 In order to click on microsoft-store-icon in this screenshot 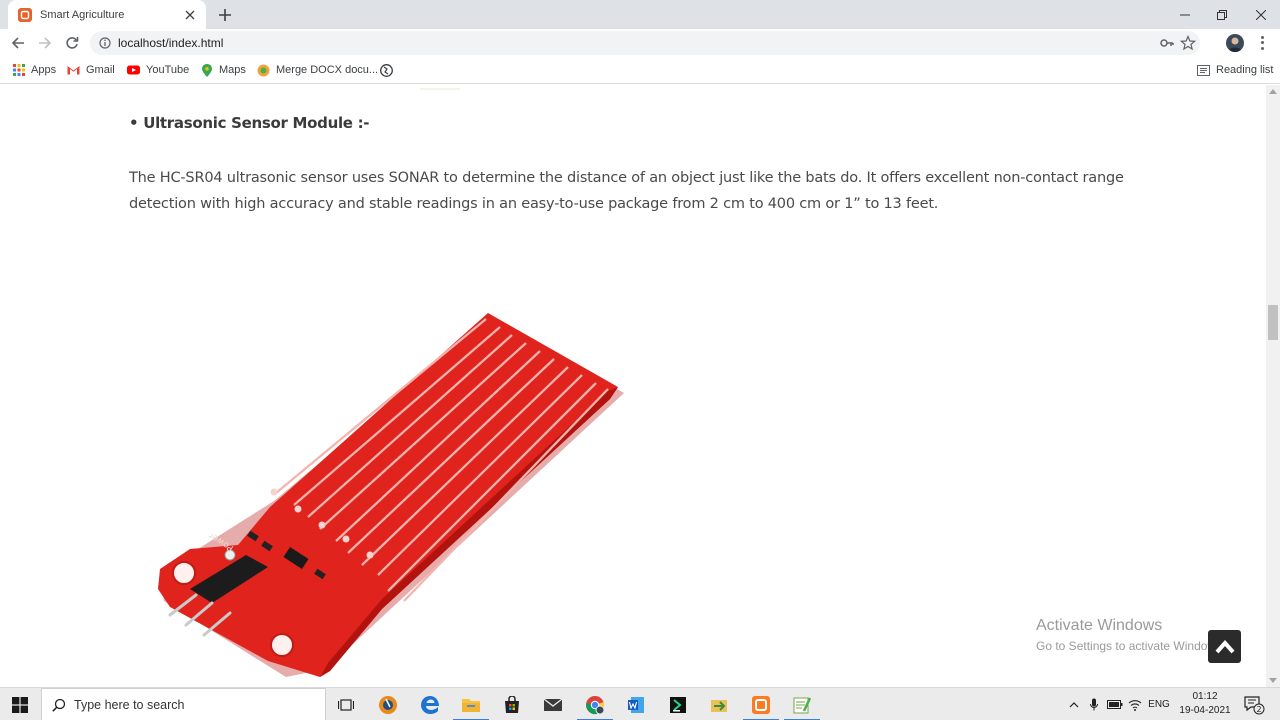, I will do `click(512, 704)`.